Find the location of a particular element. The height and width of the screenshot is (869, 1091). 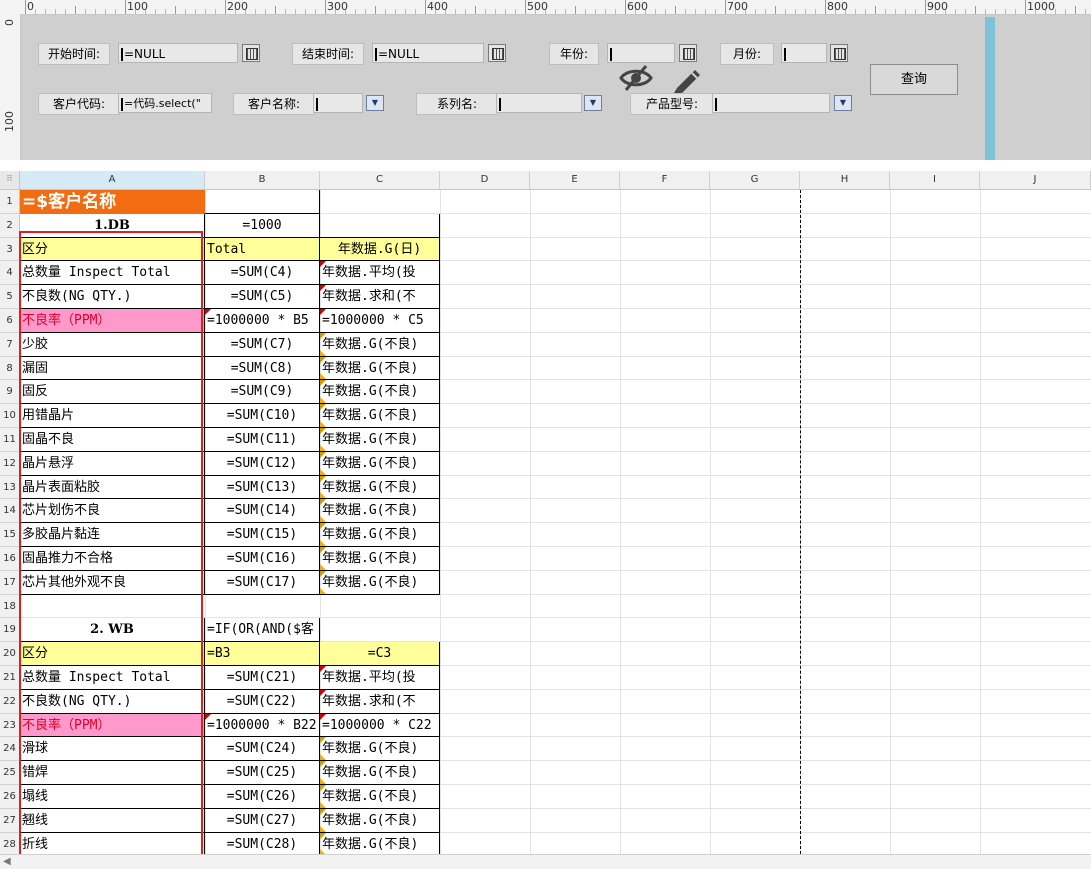

column-header-C: C is located at coordinates (380, 180).